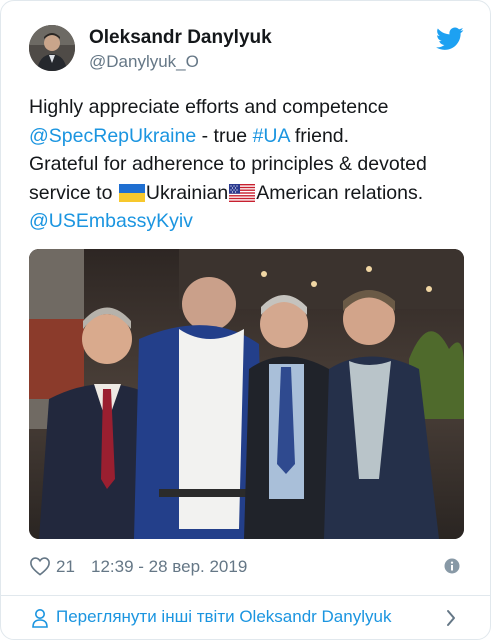  Describe the element at coordinates (73, 192) in the screenshot. I see `tweet-text-segment: service to` at that location.